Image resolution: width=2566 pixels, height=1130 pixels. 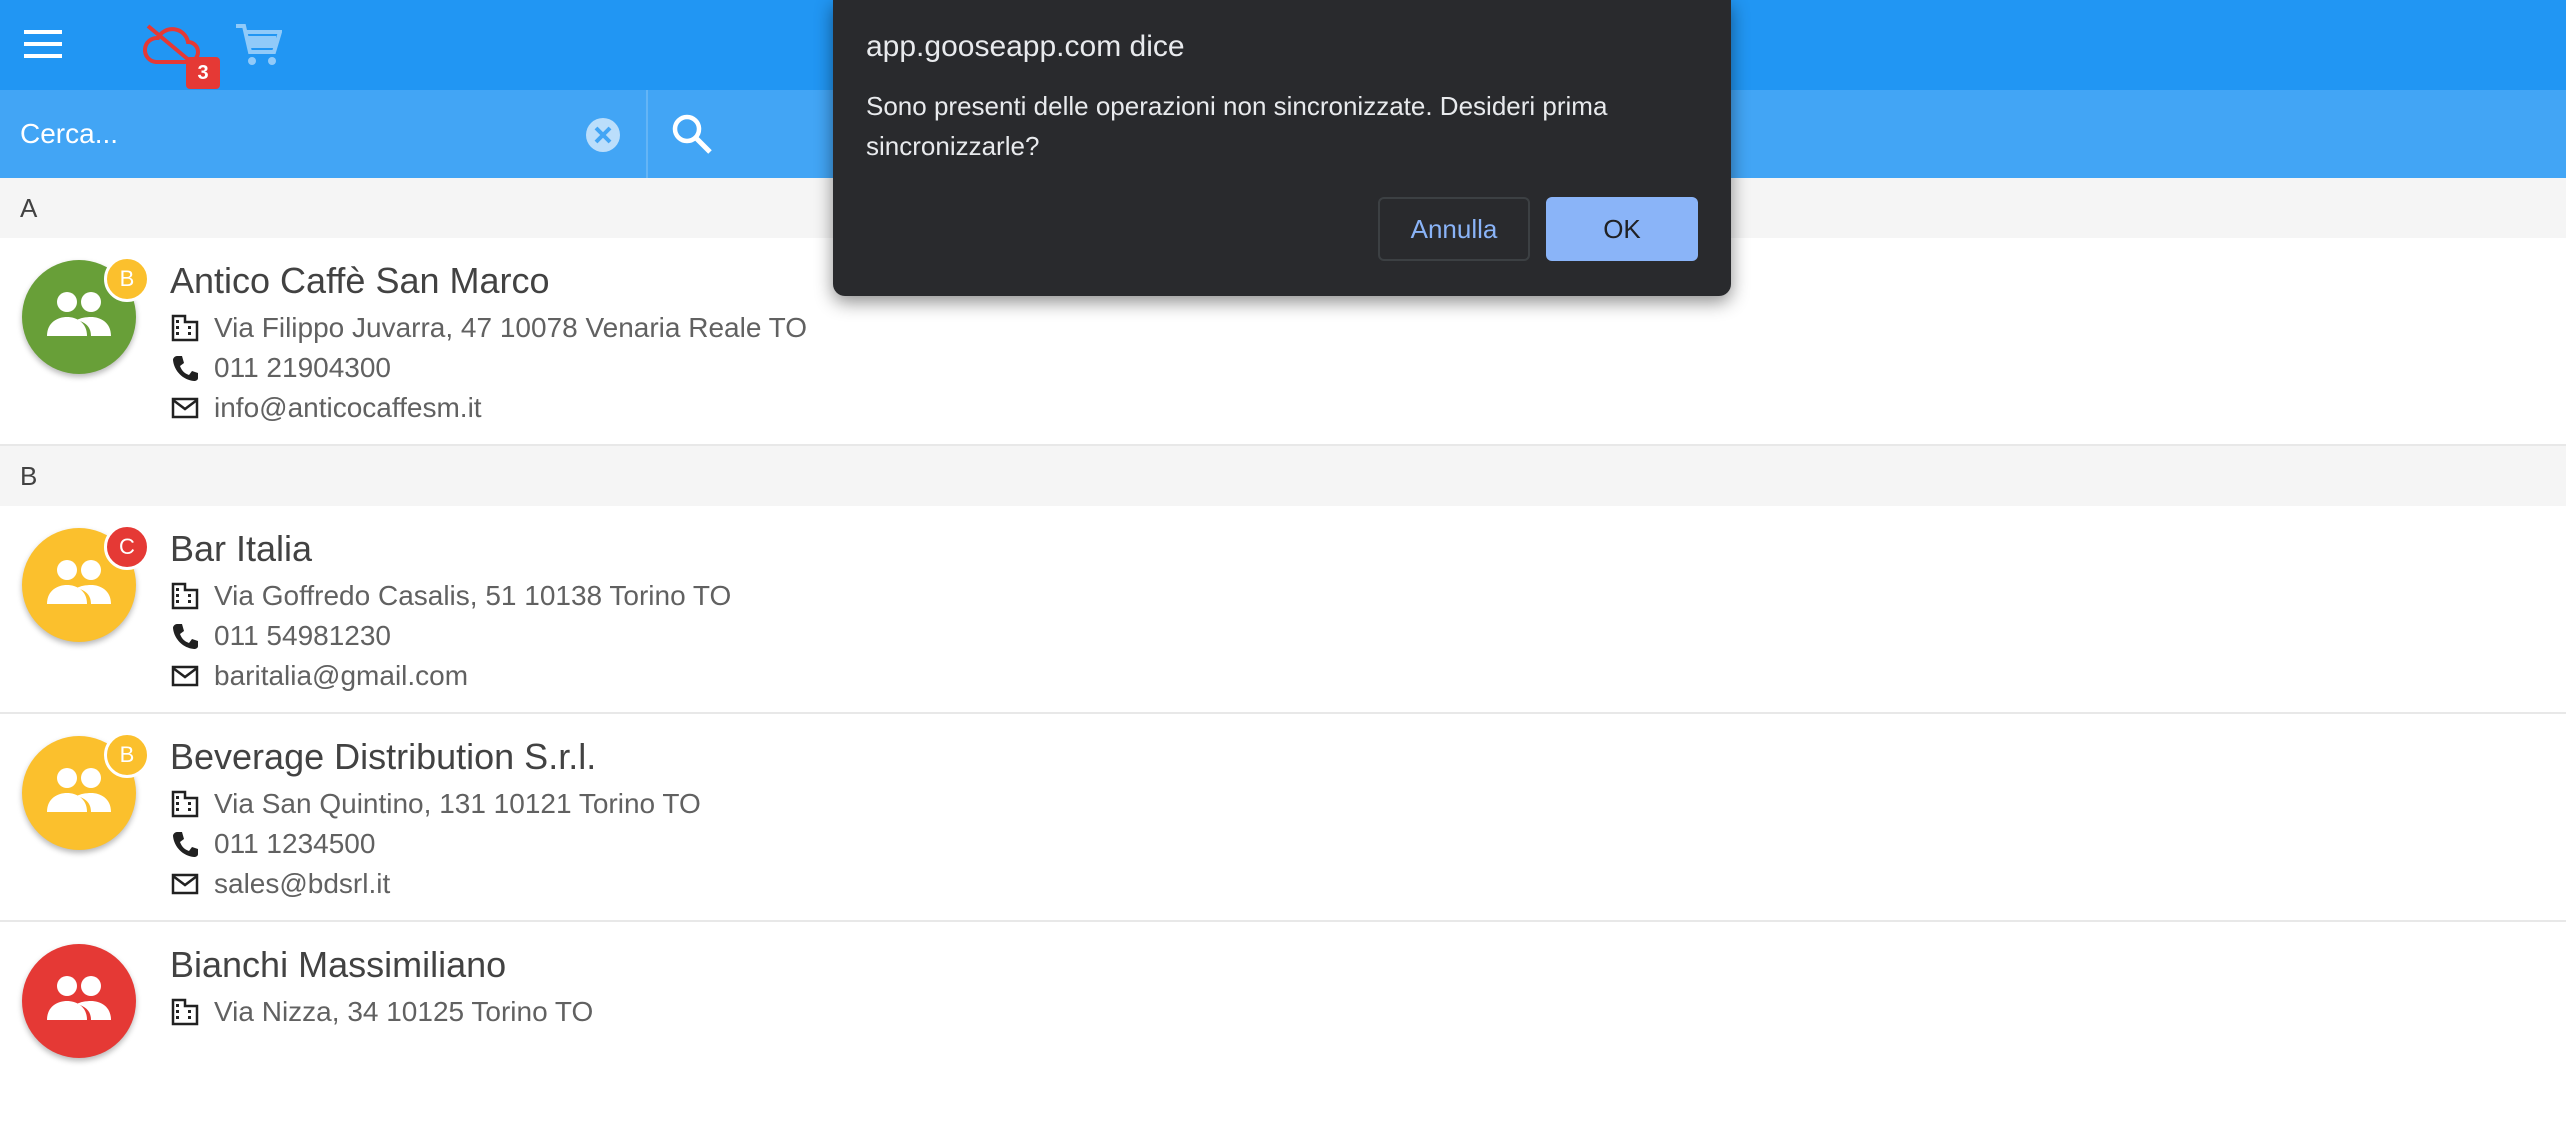 What do you see at coordinates (127, 547) in the screenshot?
I see `category-badge: C` at bounding box center [127, 547].